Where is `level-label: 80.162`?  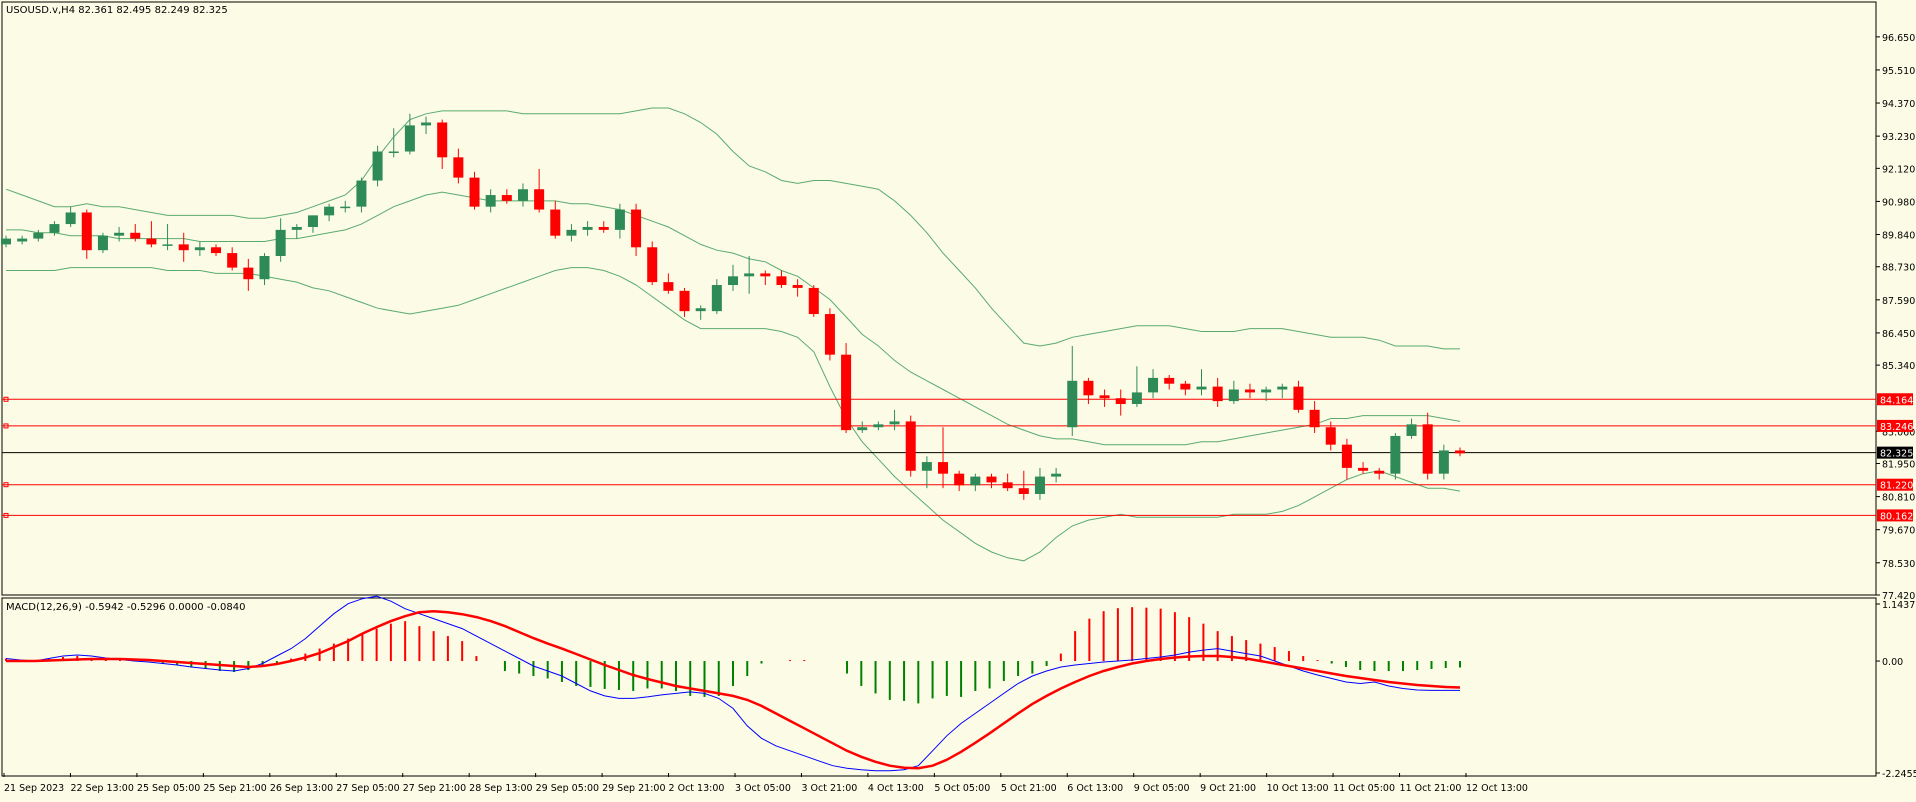 level-label: 80.162 is located at coordinates (1896, 516).